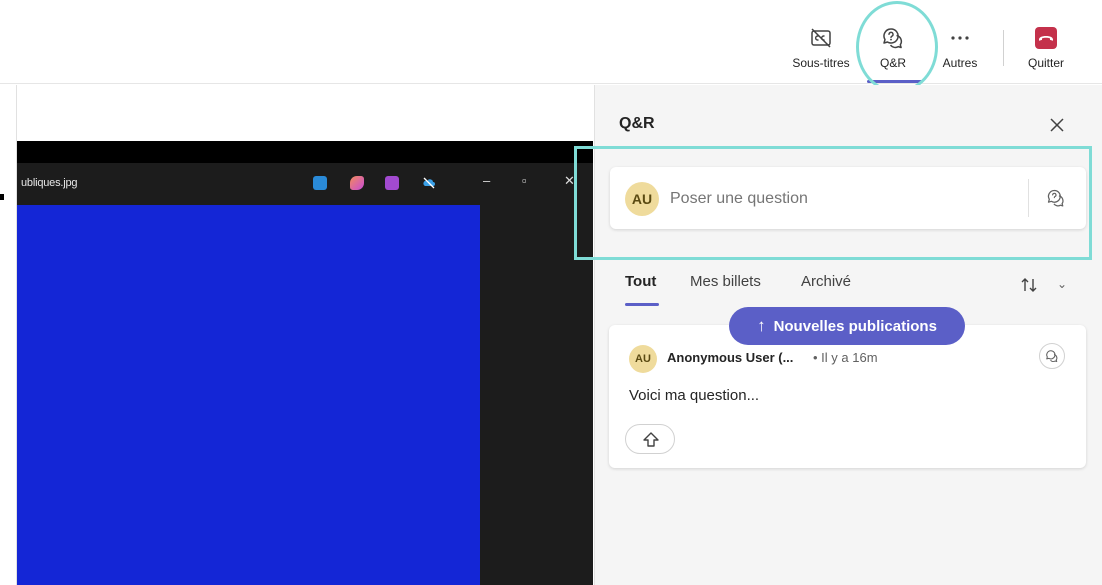  What do you see at coordinates (2, 197) in the screenshot?
I see `stage-marker` at bounding box center [2, 197].